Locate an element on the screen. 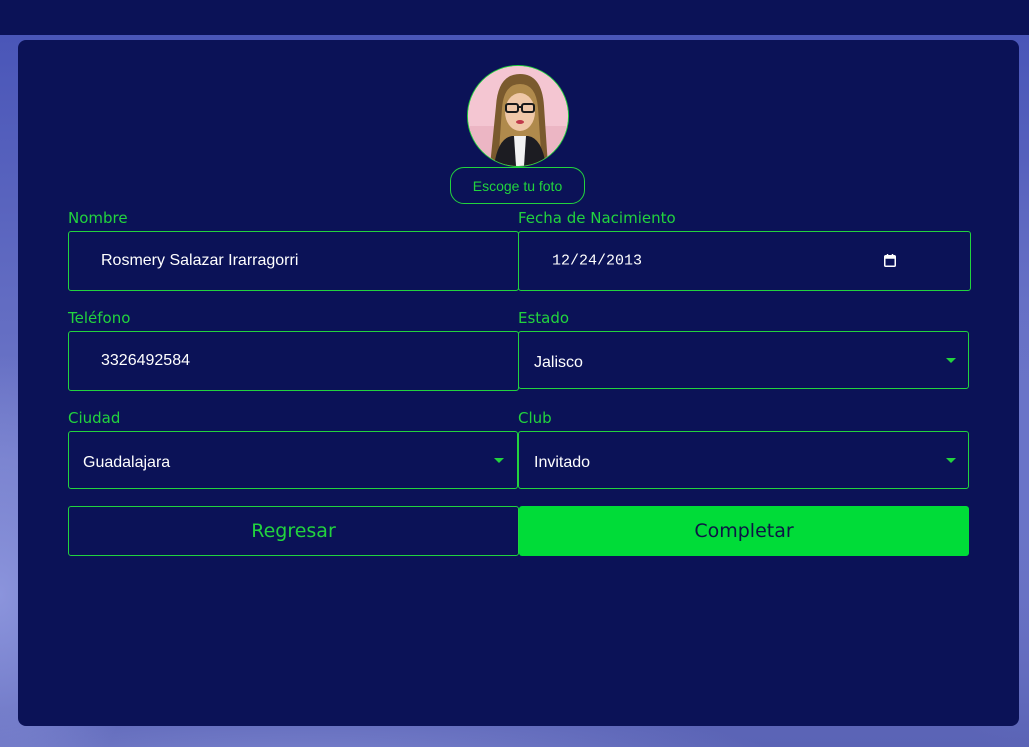  nombre-value: Rosmery Salazar Irarragorri is located at coordinates (200, 260).